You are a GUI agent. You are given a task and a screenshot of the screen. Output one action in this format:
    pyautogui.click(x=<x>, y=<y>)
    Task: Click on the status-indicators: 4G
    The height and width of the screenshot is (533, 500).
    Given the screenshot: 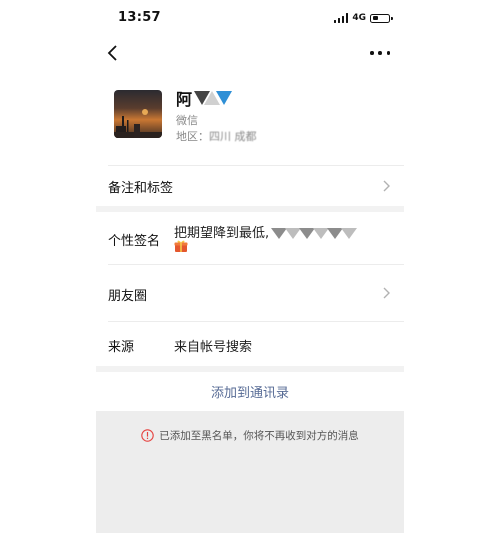 What is the action you would take?
    pyautogui.click(x=363, y=18)
    